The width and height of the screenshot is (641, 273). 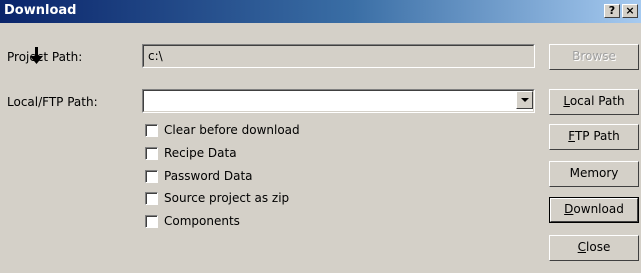 What do you see at coordinates (571, 136) in the screenshot?
I see `ftp-path-mnemonic: F` at bounding box center [571, 136].